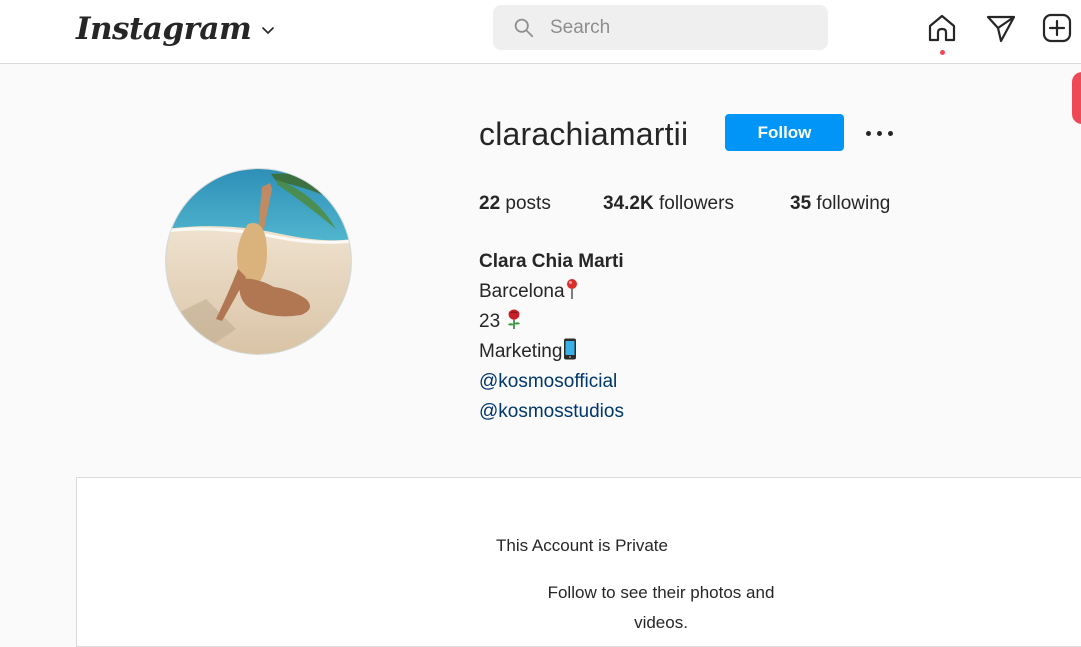 This screenshot has height=647, width=1081. Describe the element at coordinates (800, 203) in the screenshot. I see `following-count: 35` at that location.